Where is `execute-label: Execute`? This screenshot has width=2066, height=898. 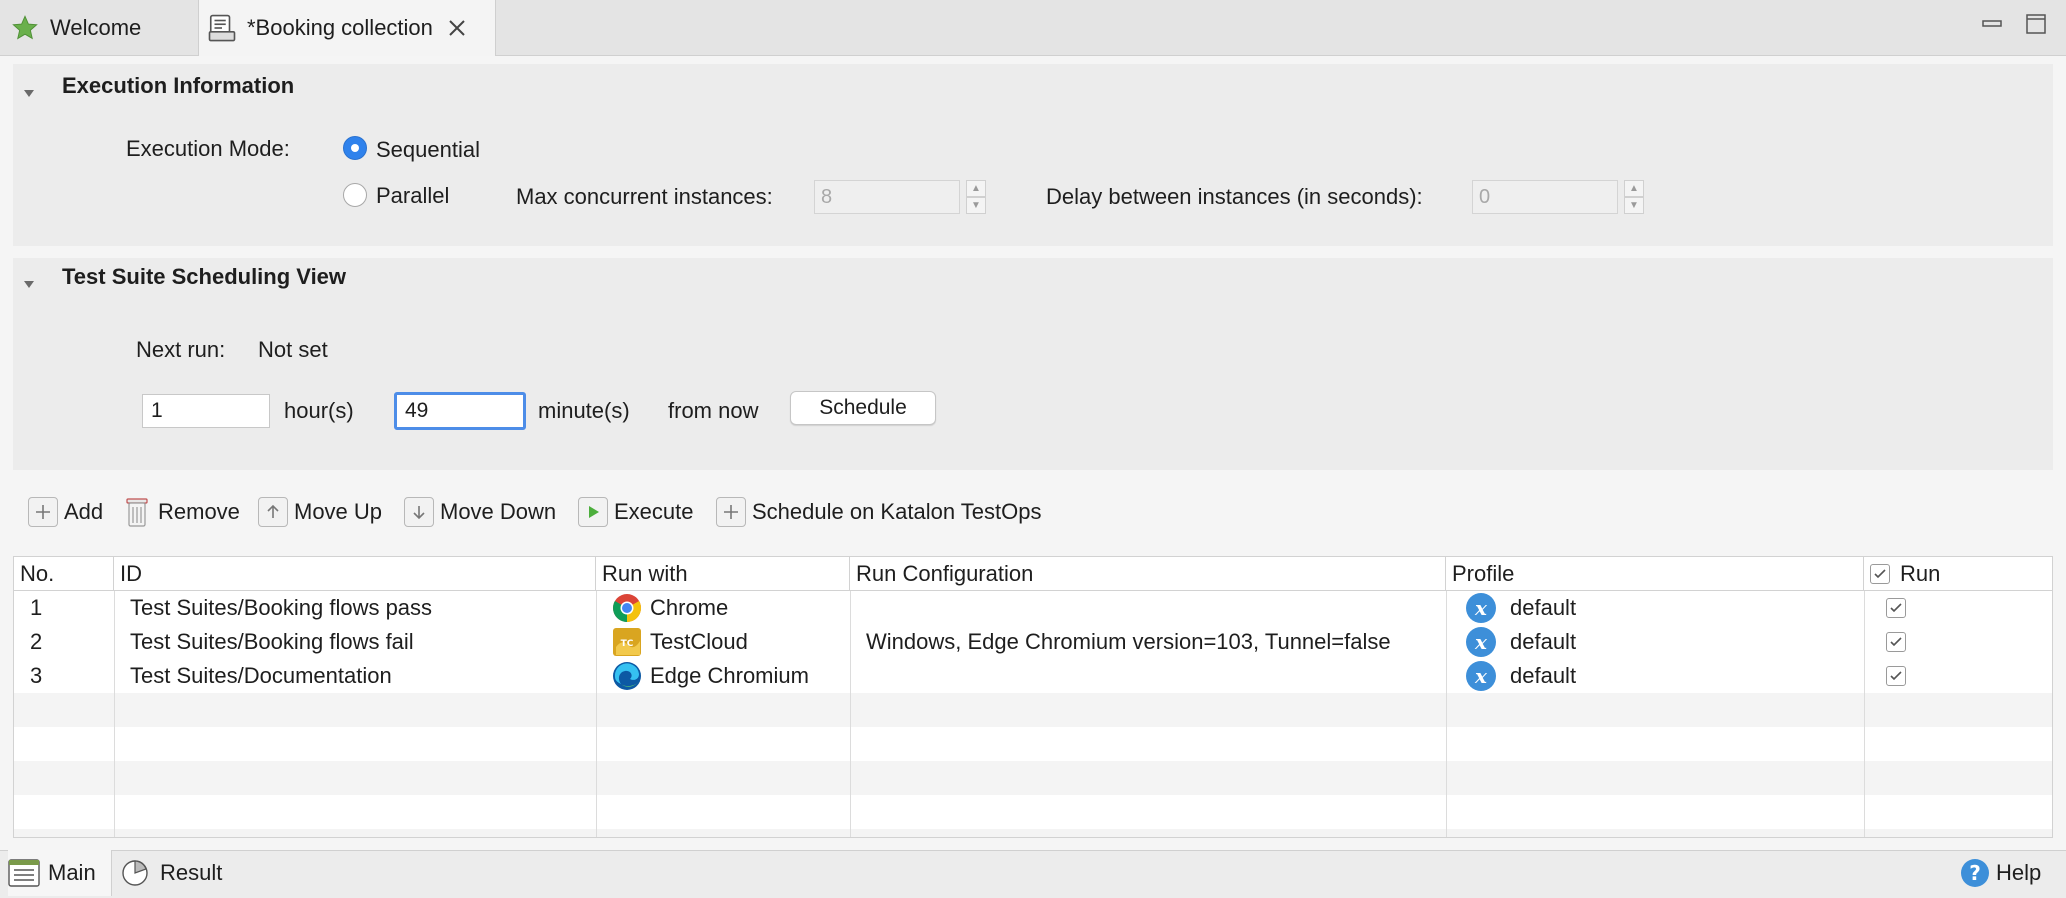
execute-label: Execute is located at coordinates (654, 511).